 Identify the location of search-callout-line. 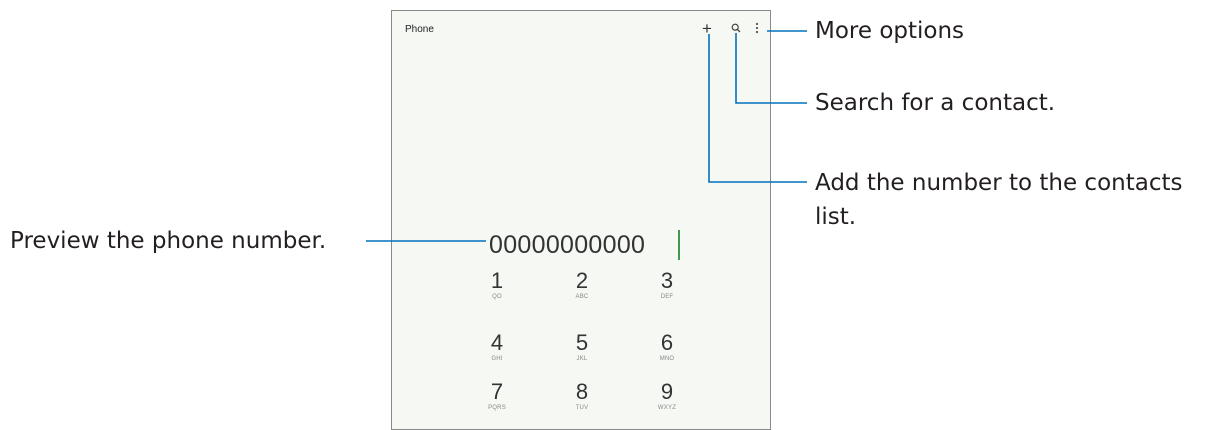
(771, 68).